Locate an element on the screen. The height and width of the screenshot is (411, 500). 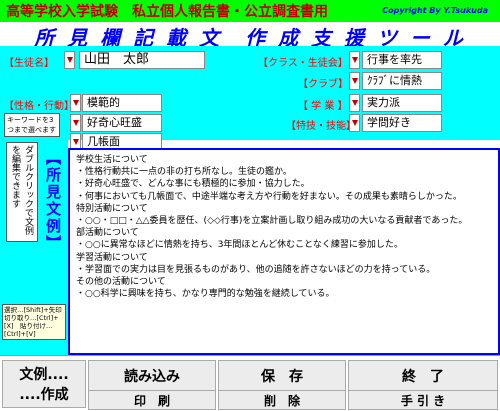
create-example-button: 文例.... ....作成 is located at coordinates (44, 384).